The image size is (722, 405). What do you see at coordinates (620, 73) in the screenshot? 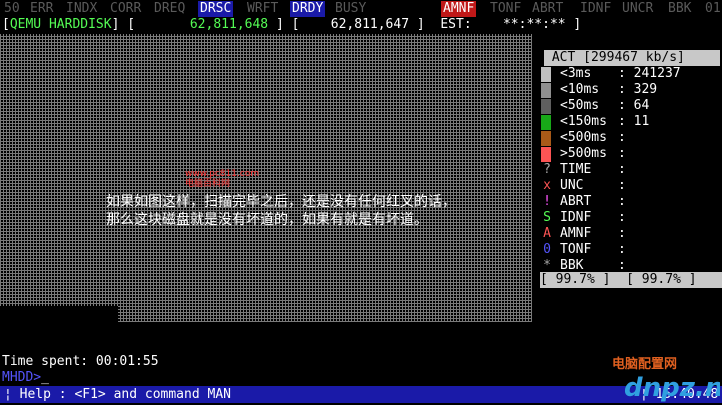
I see `bucket-row: <3ms: 241237` at bounding box center [620, 73].